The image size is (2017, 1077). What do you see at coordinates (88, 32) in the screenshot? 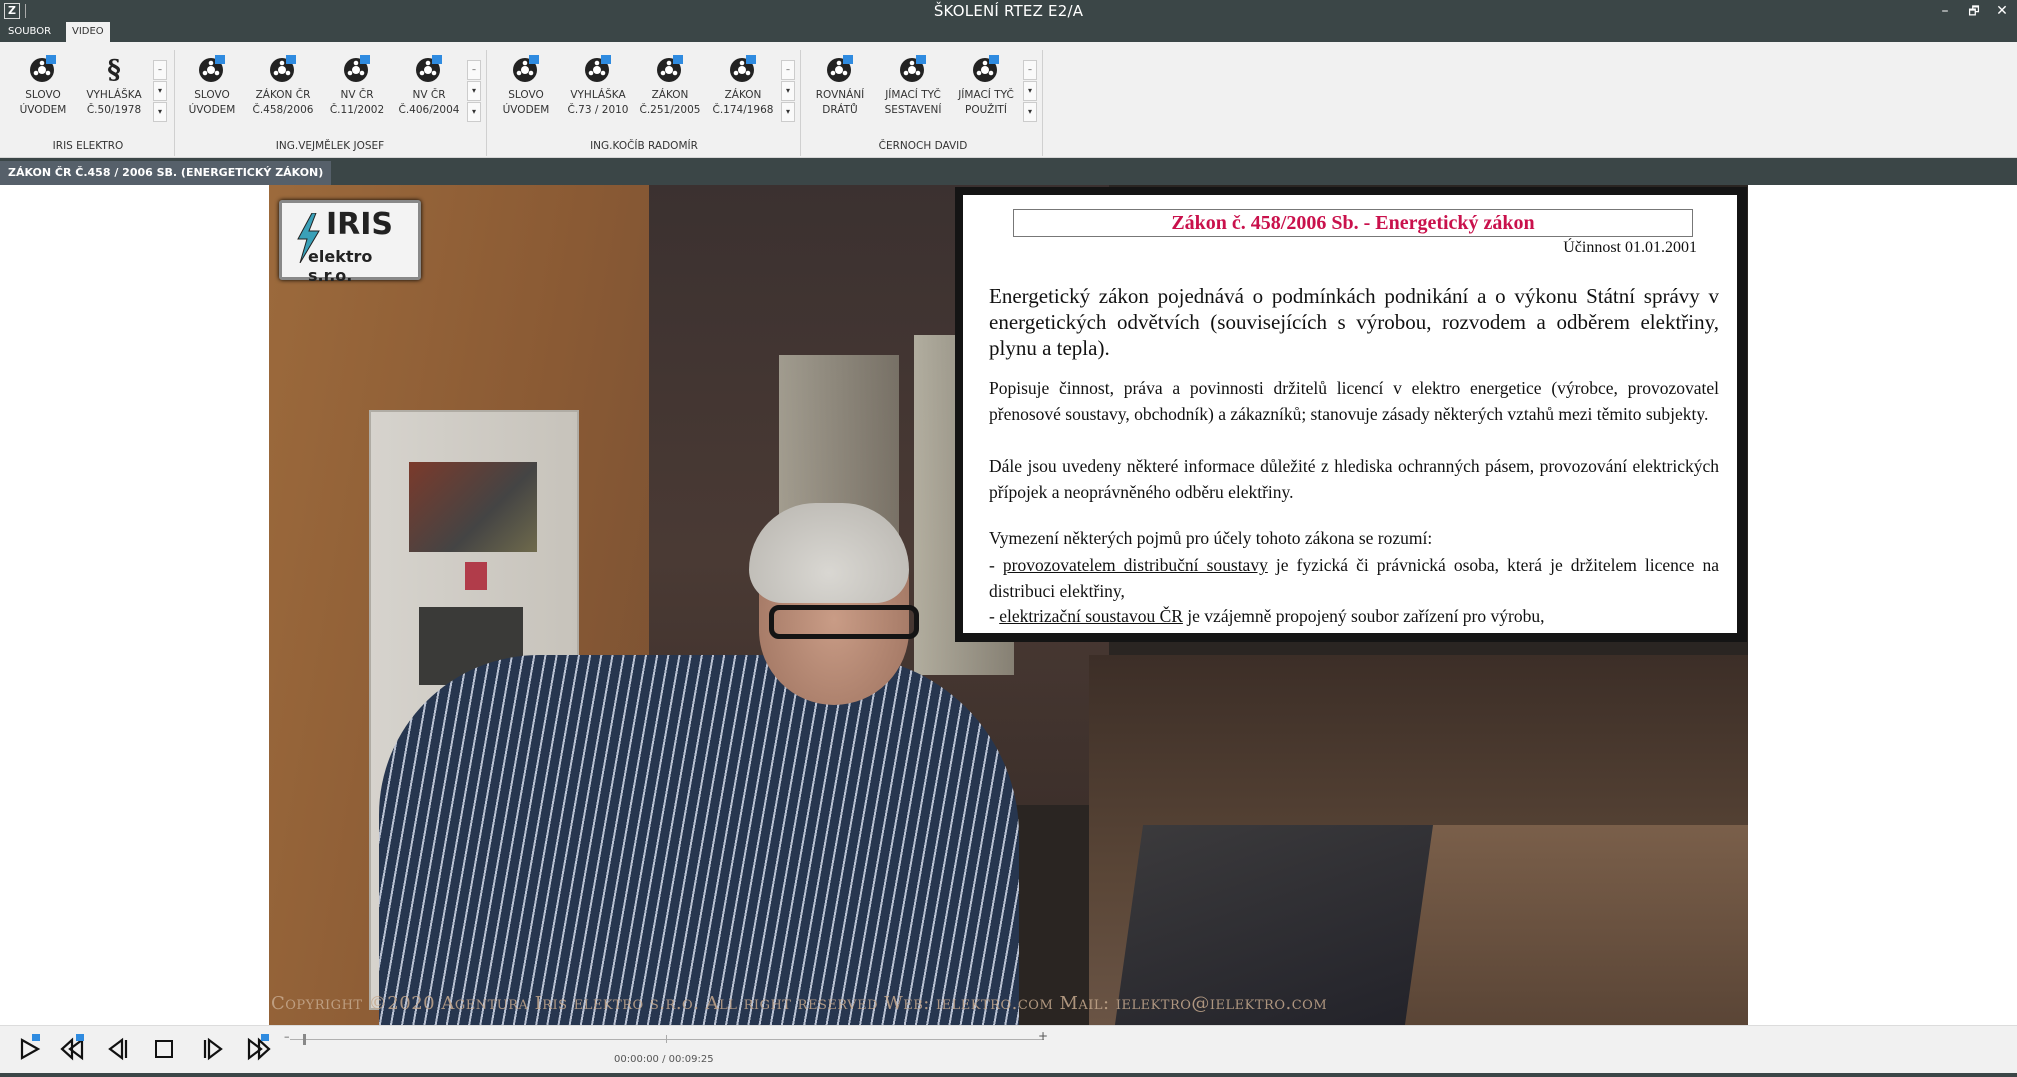
I see `tab-video: VIDEO` at bounding box center [88, 32].